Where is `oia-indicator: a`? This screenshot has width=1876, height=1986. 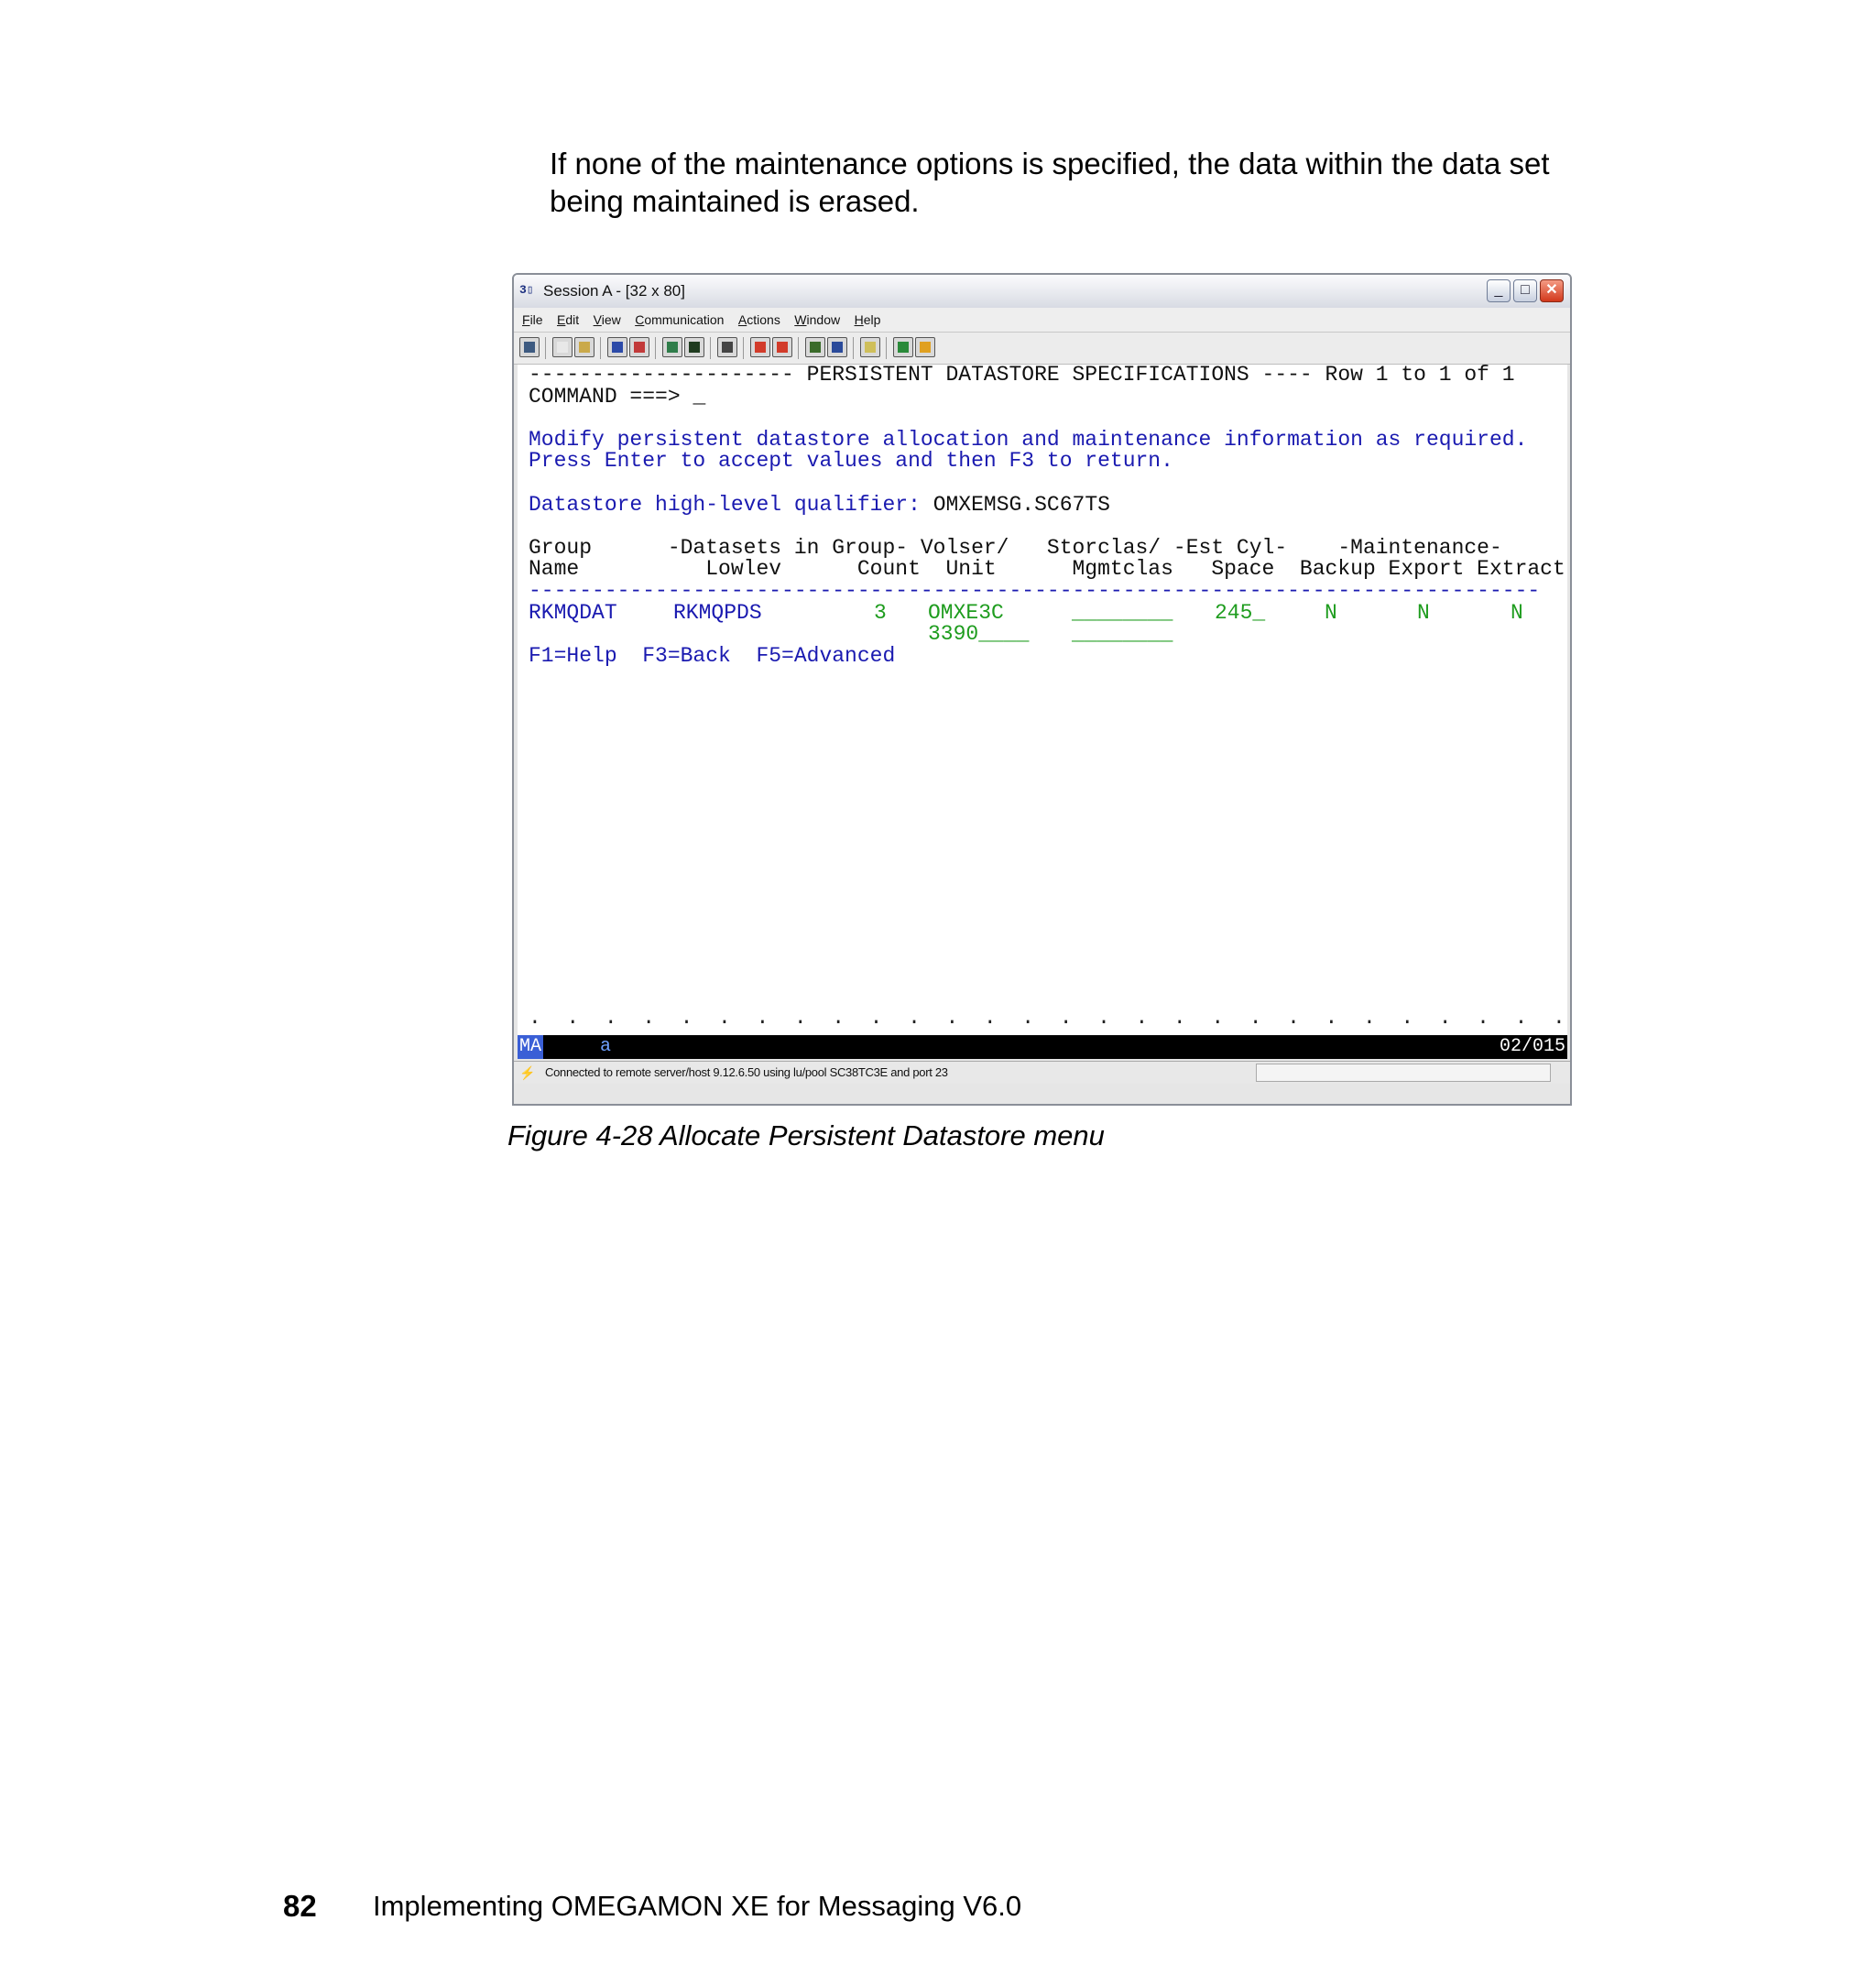
oia-indicator: a is located at coordinates (606, 1046).